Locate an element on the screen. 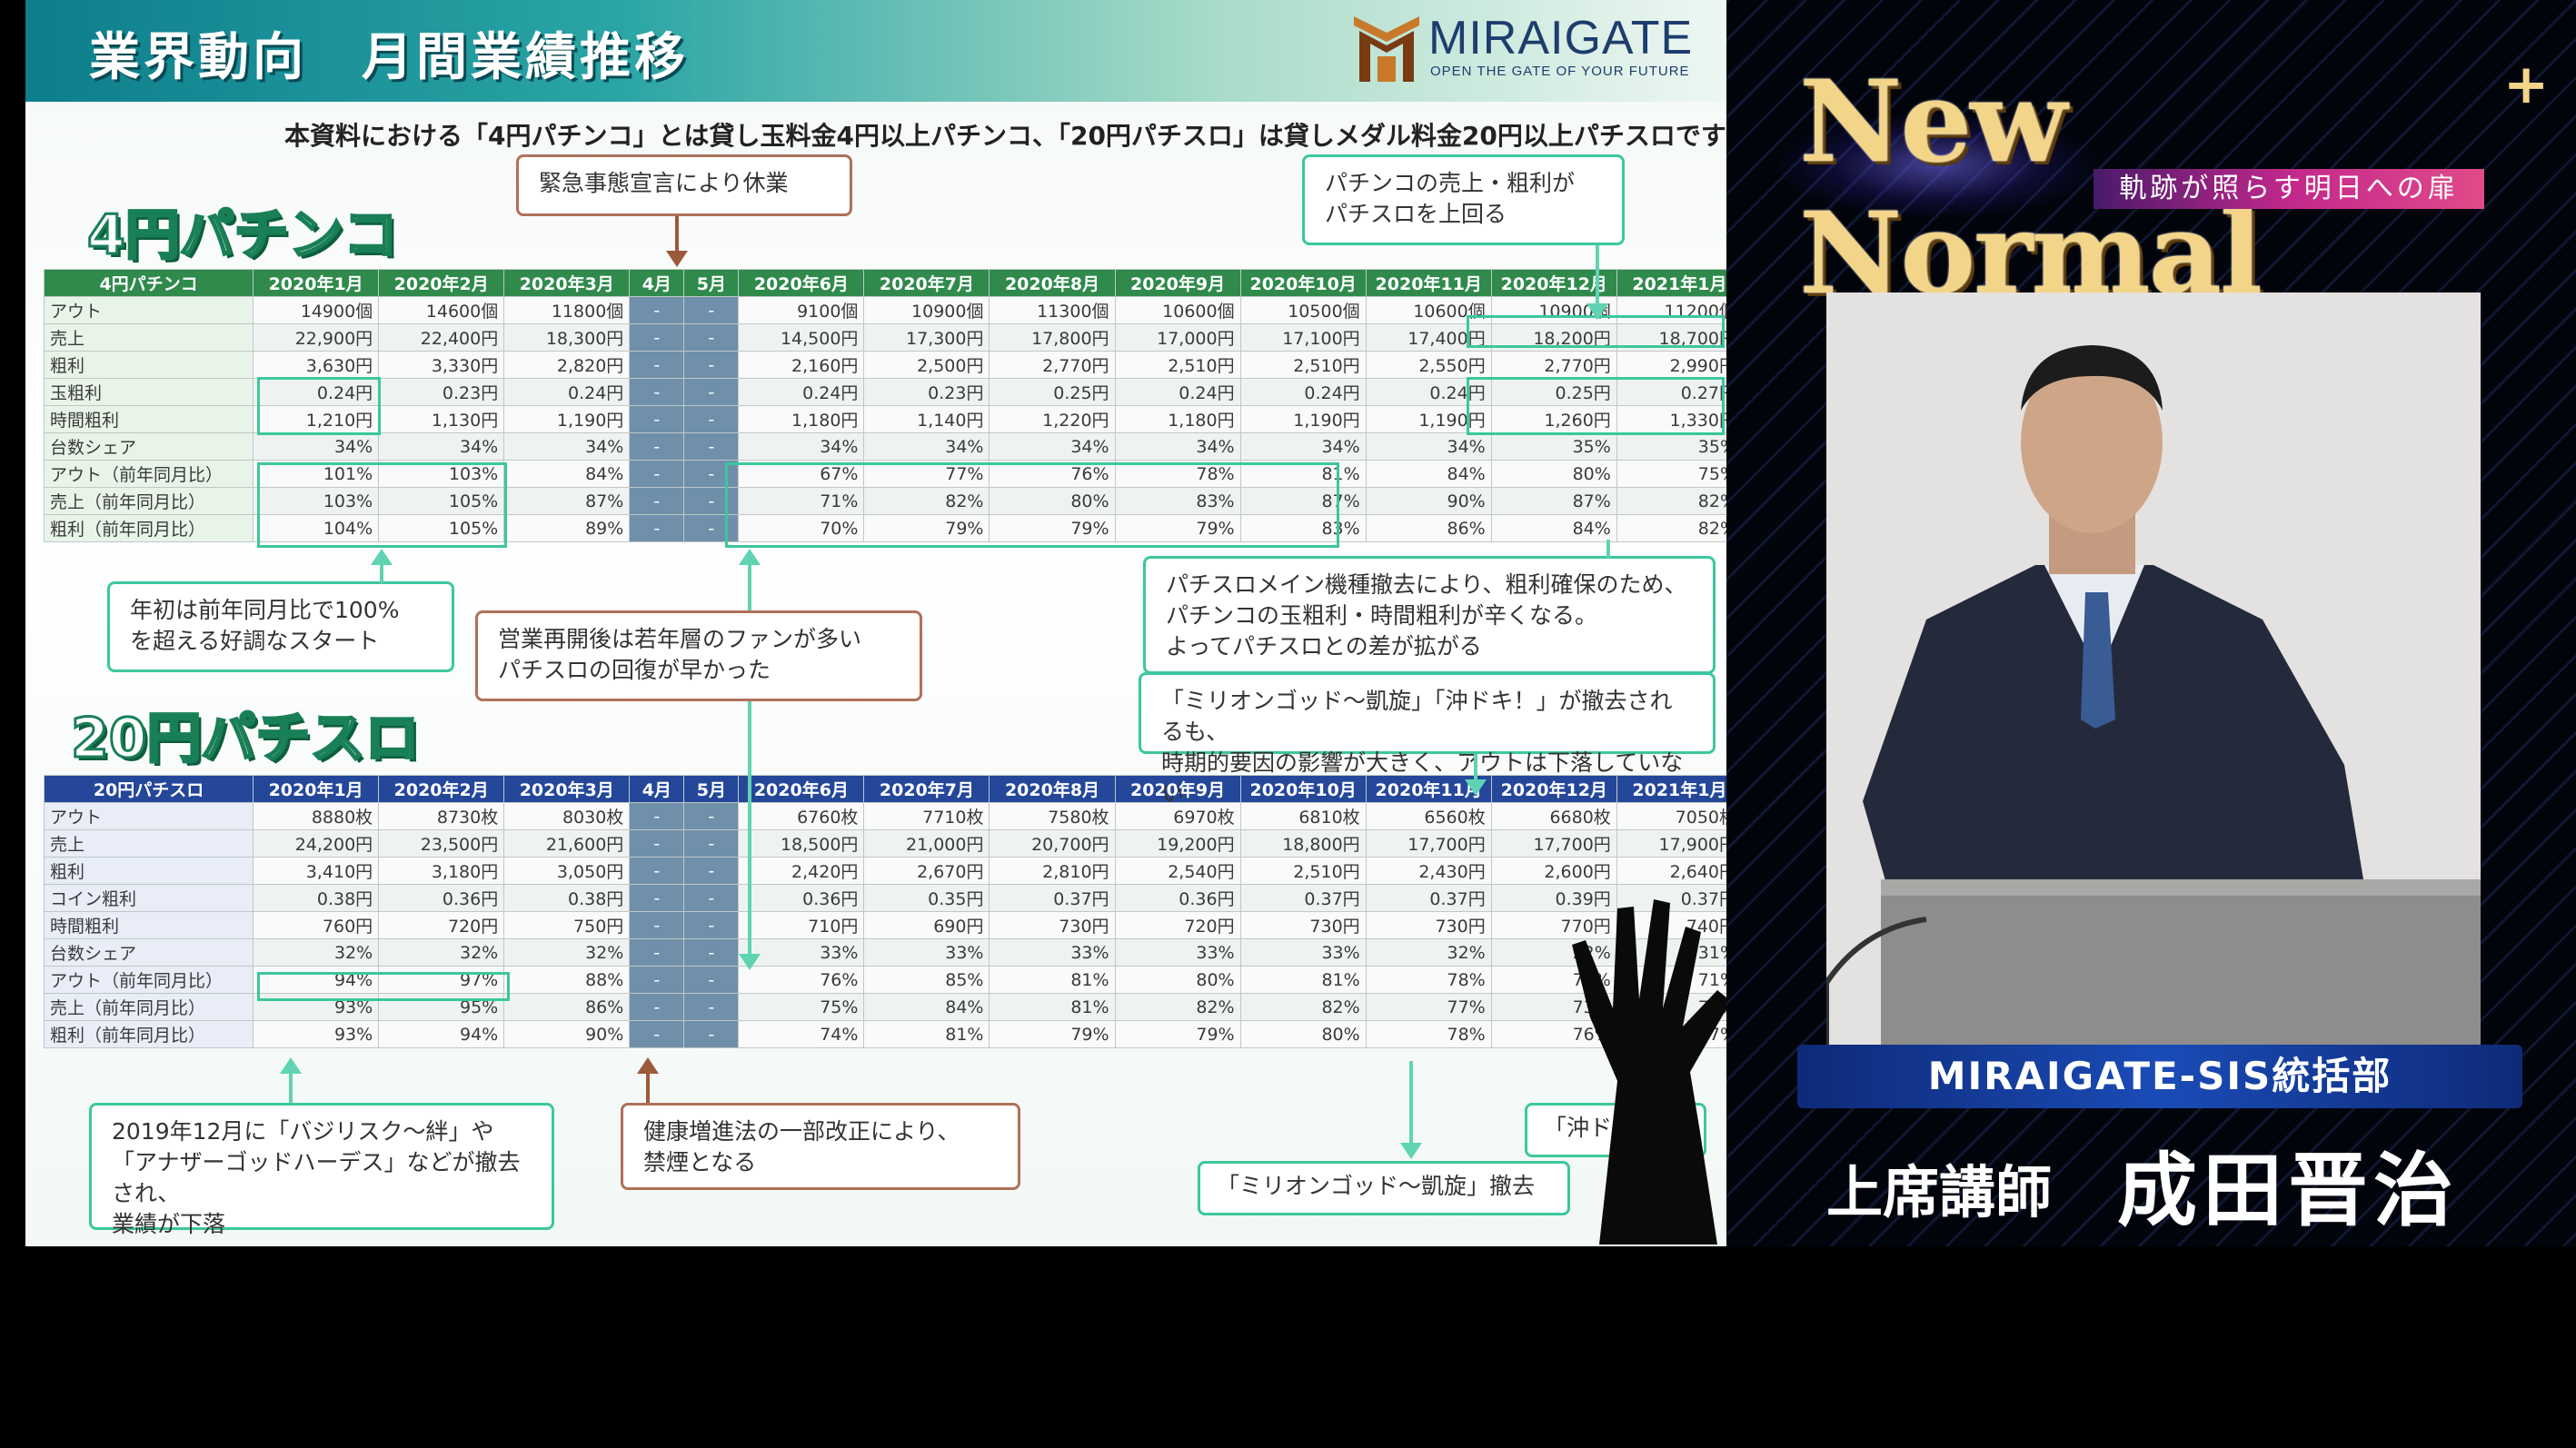 This screenshot has width=2576, height=1448. column-header: 2020年3月 is located at coordinates (567, 283).